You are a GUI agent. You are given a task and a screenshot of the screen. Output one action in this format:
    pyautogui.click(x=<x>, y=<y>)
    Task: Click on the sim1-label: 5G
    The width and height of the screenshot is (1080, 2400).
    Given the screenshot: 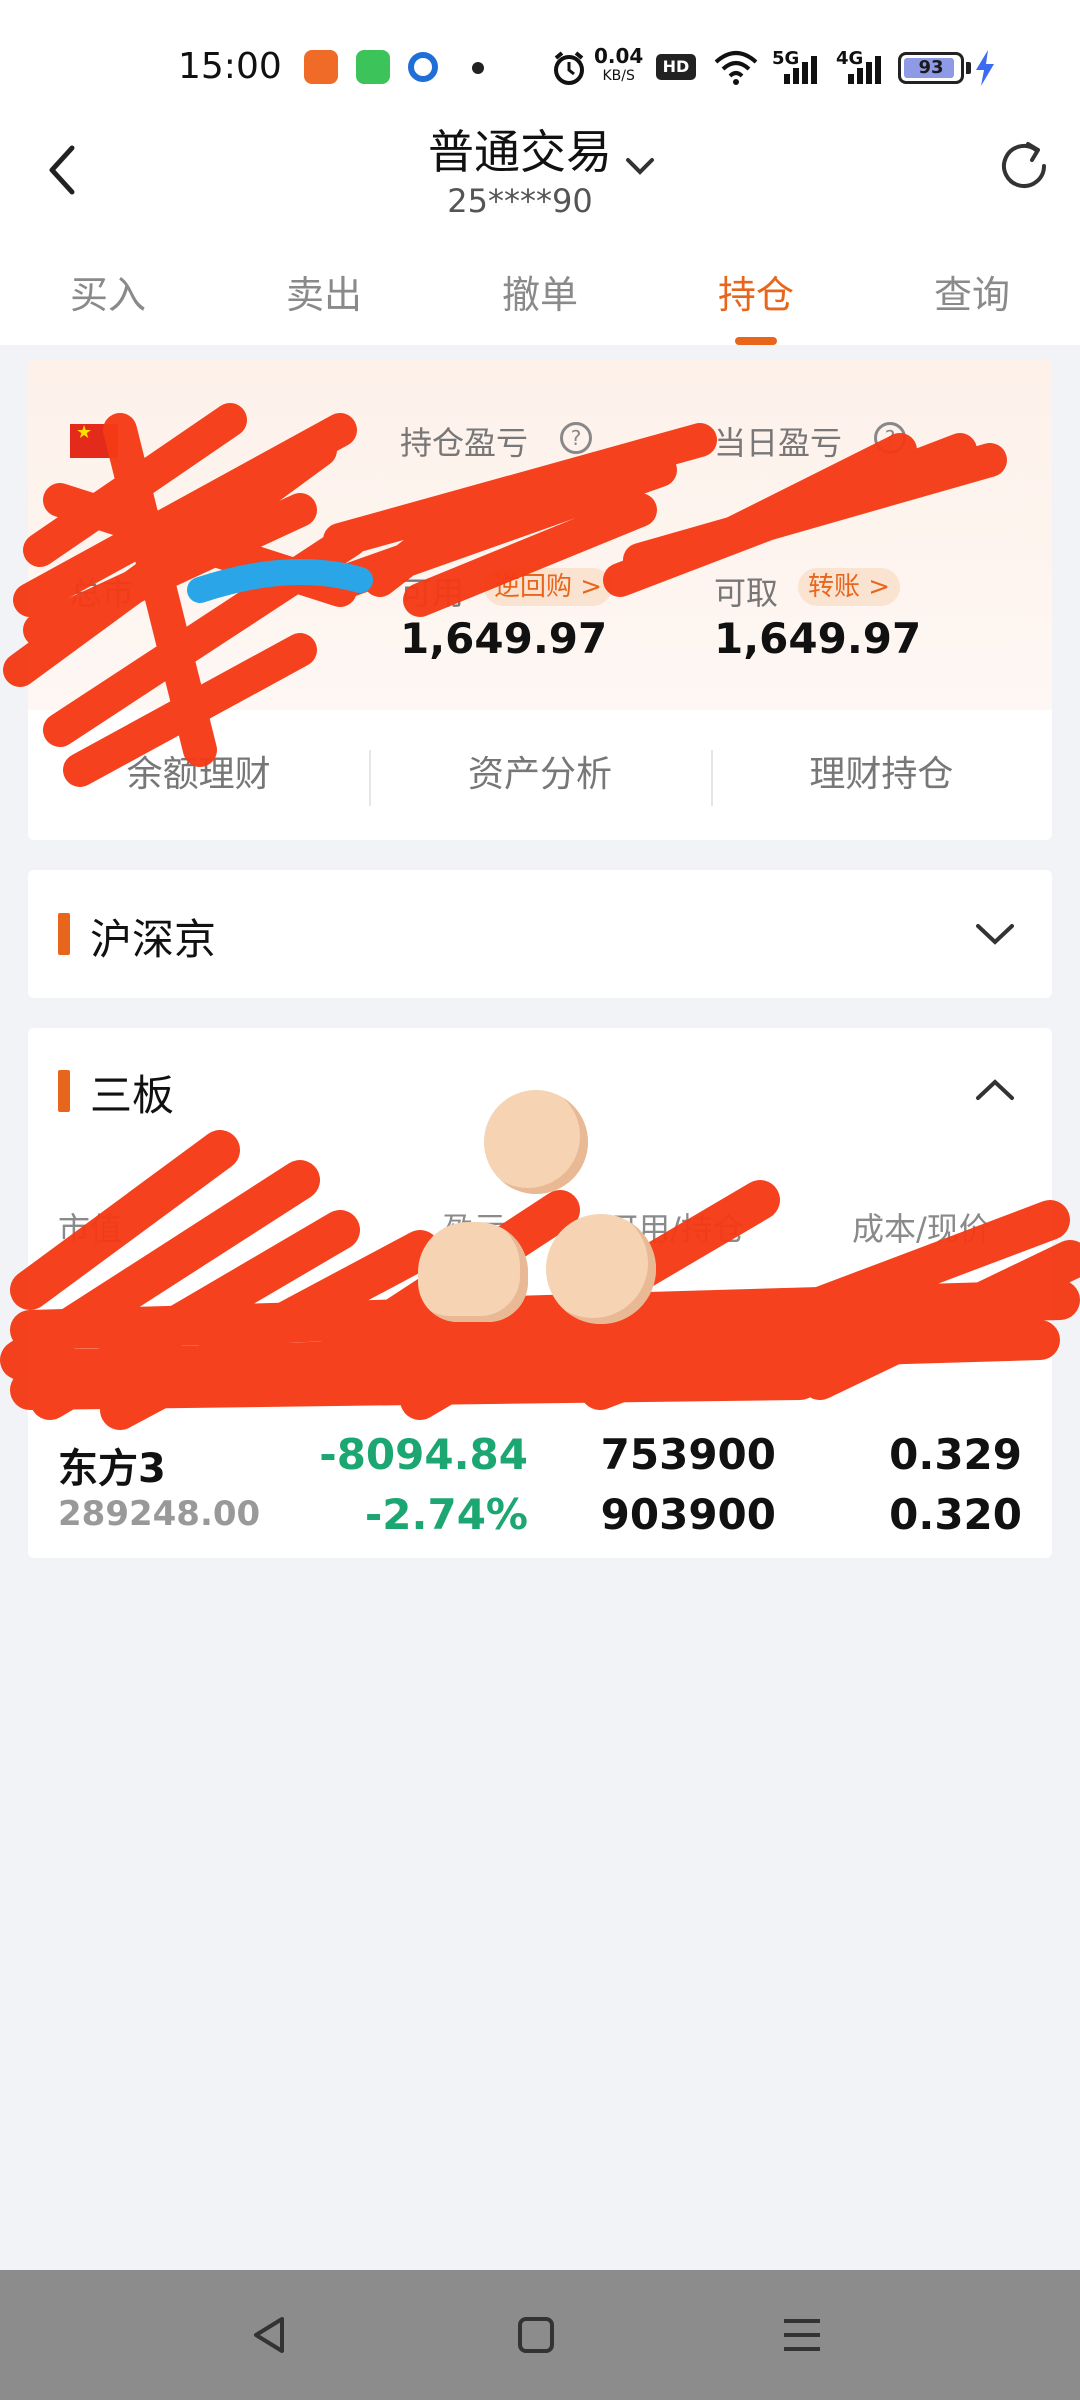 What is the action you would take?
    pyautogui.click(x=786, y=58)
    